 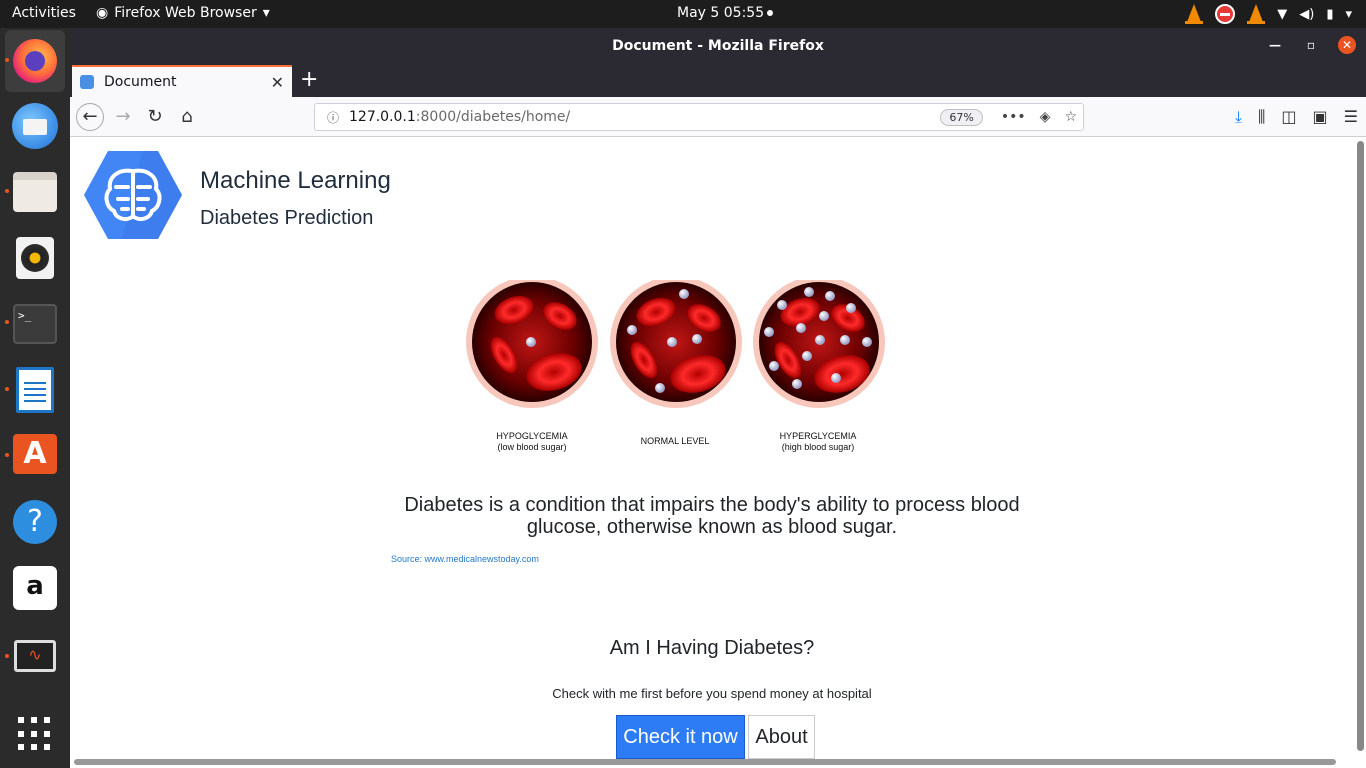 I want to click on clock-label: May 5 05:55, so click(x=721, y=13).